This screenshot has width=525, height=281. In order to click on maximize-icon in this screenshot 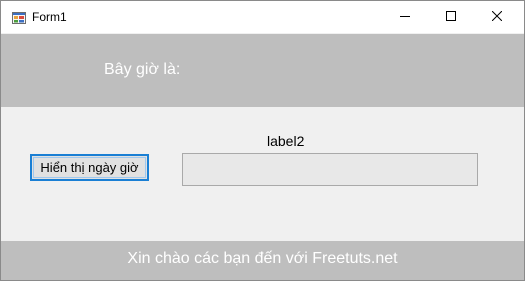, I will do `click(451, 17)`.